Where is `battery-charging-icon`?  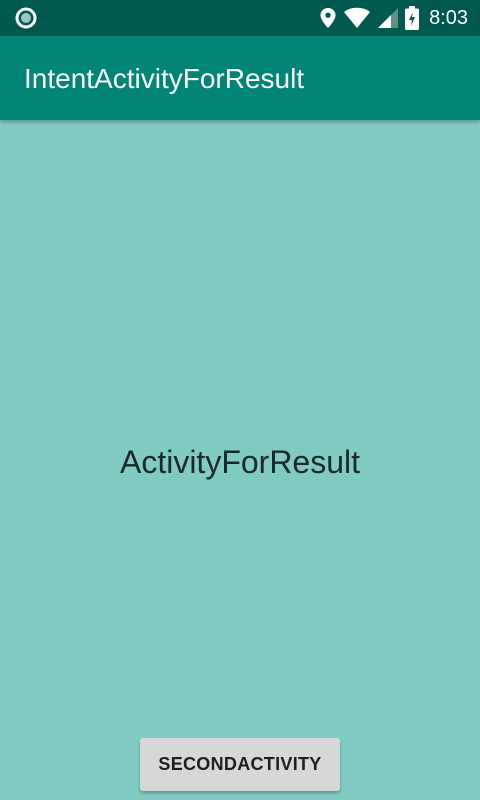 battery-charging-icon is located at coordinates (412, 18).